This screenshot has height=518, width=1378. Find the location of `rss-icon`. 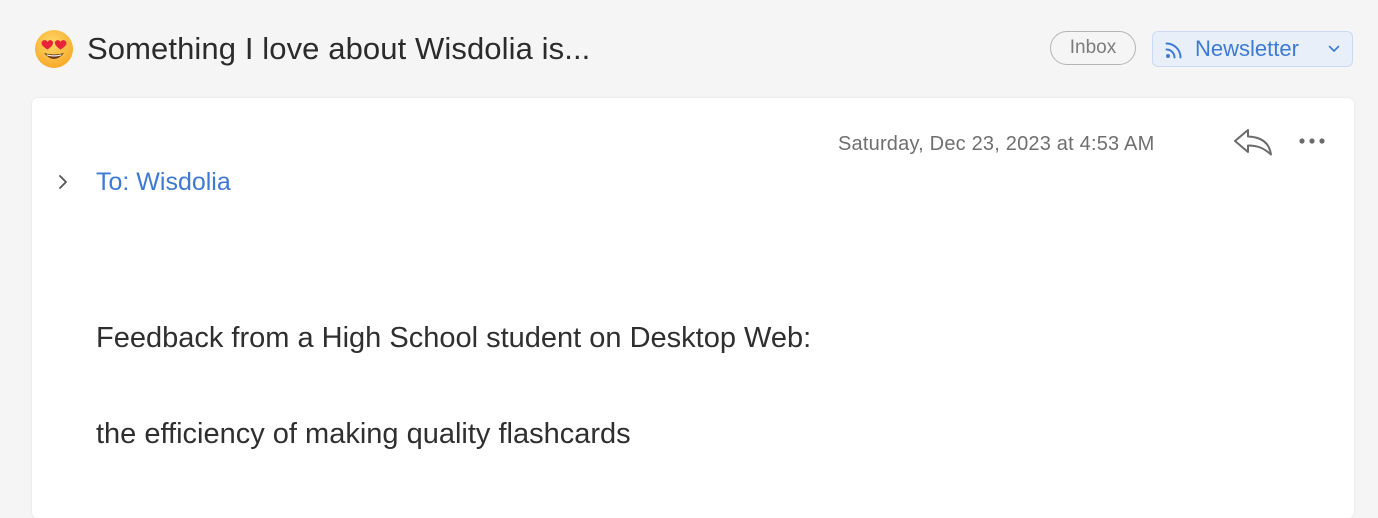

rss-icon is located at coordinates (1173, 50).